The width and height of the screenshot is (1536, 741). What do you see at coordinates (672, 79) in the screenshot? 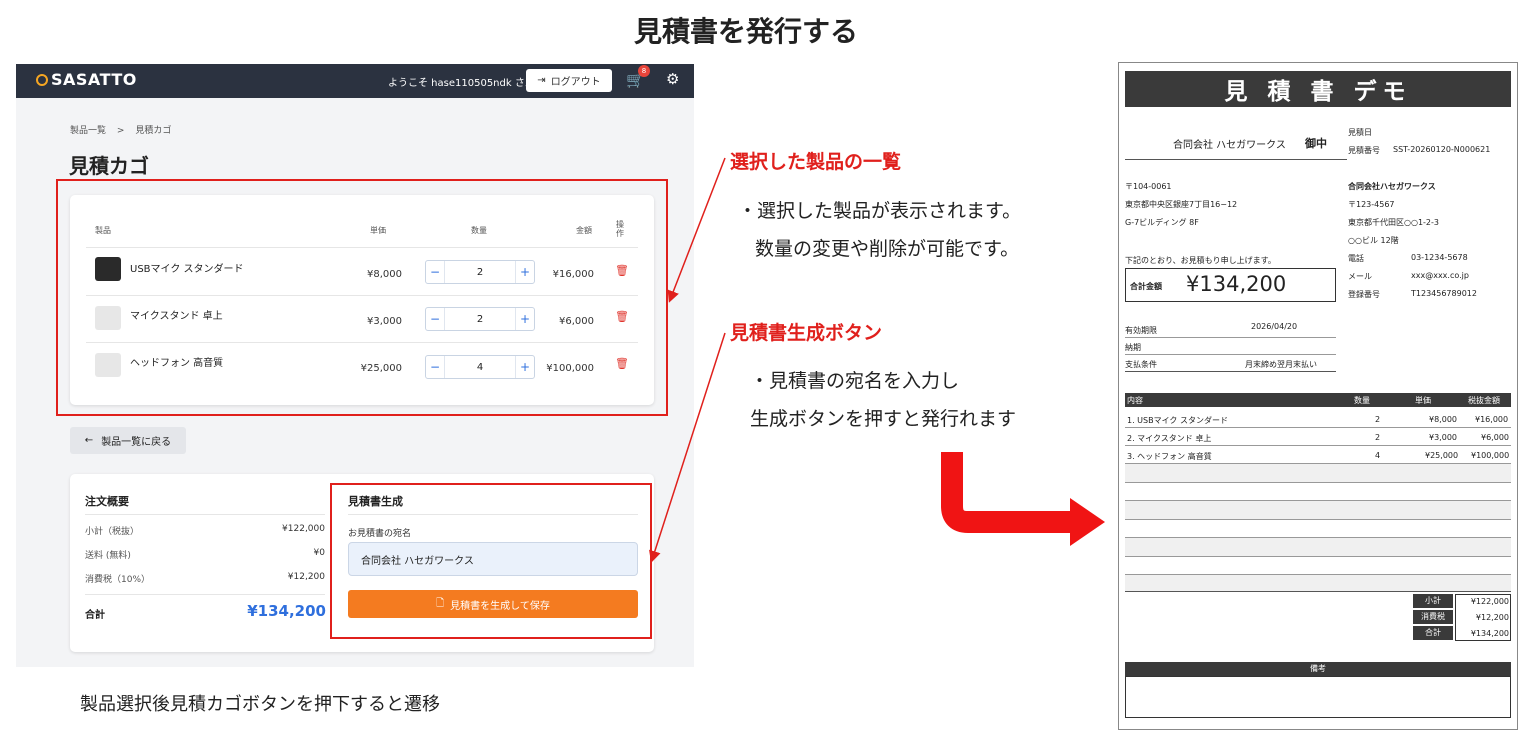
I see `gear-icon: ⚙` at bounding box center [672, 79].